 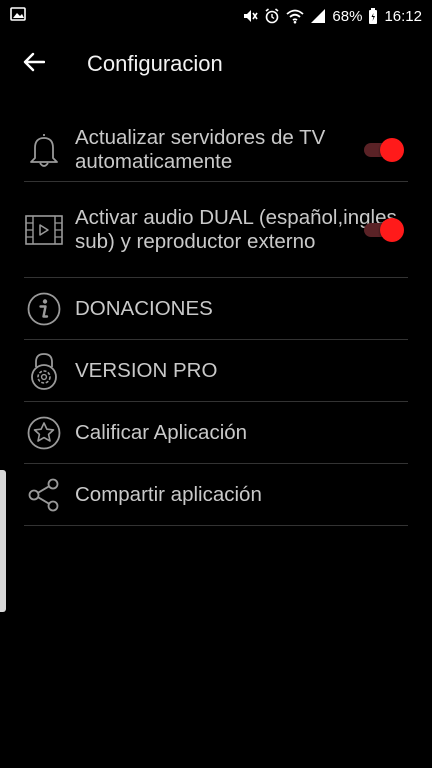 What do you see at coordinates (44, 229) in the screenshot?
I see `film-icon` at bounding box center [44, 229].